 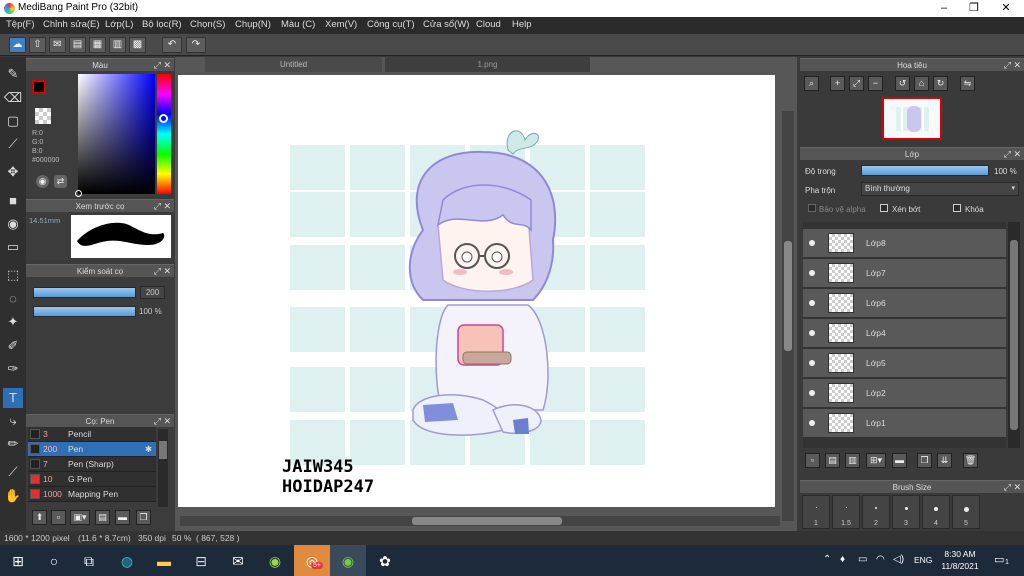 What do you see at coordinates (974, 8) in the screenshot?
I see `maximize-button: ❐` at bounding box center [974, 8].